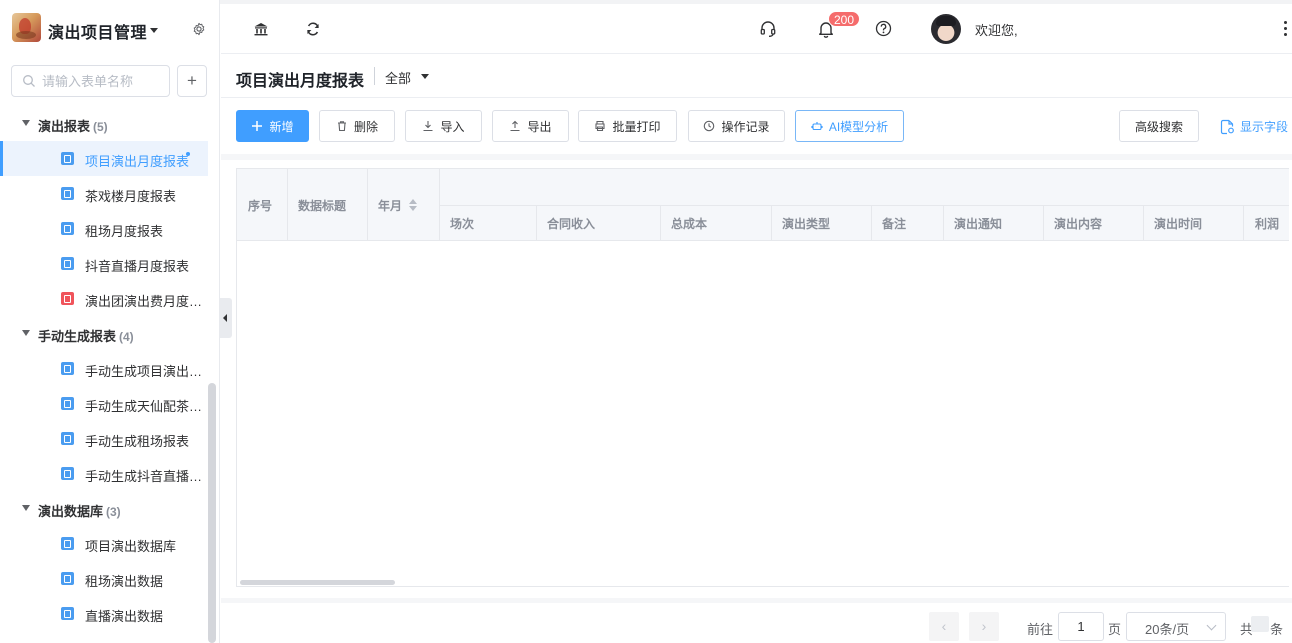 The width and height of the screenshot is (1292, 643). Describe the element at coordinates (894, 224) in the screenshot. I see `column-header-remarks: 备注` at that location.